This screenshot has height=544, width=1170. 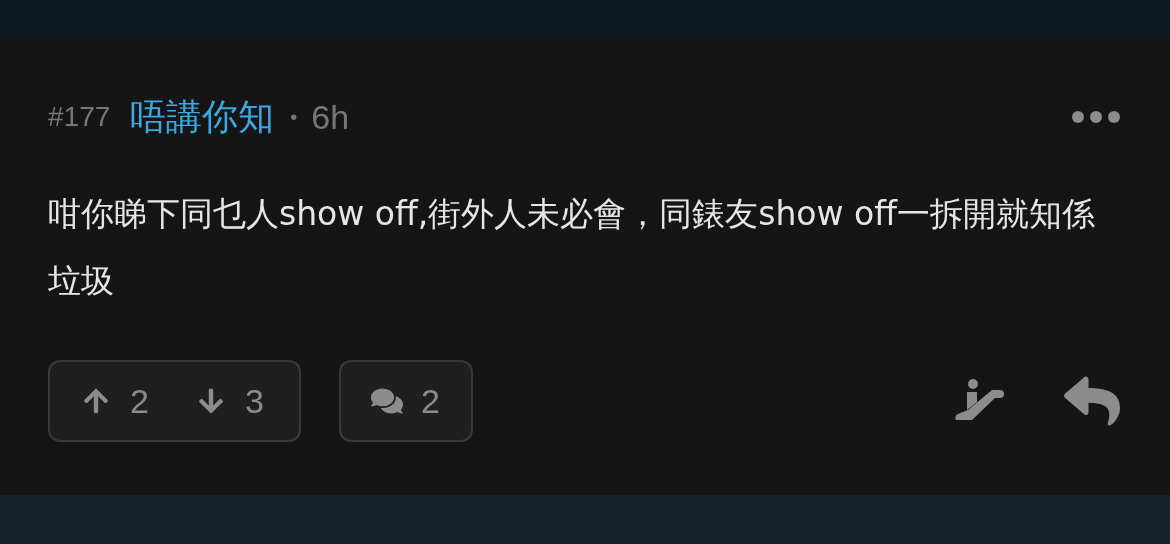 I want to click on downvote-count: 3, so click(x=254, y=401).